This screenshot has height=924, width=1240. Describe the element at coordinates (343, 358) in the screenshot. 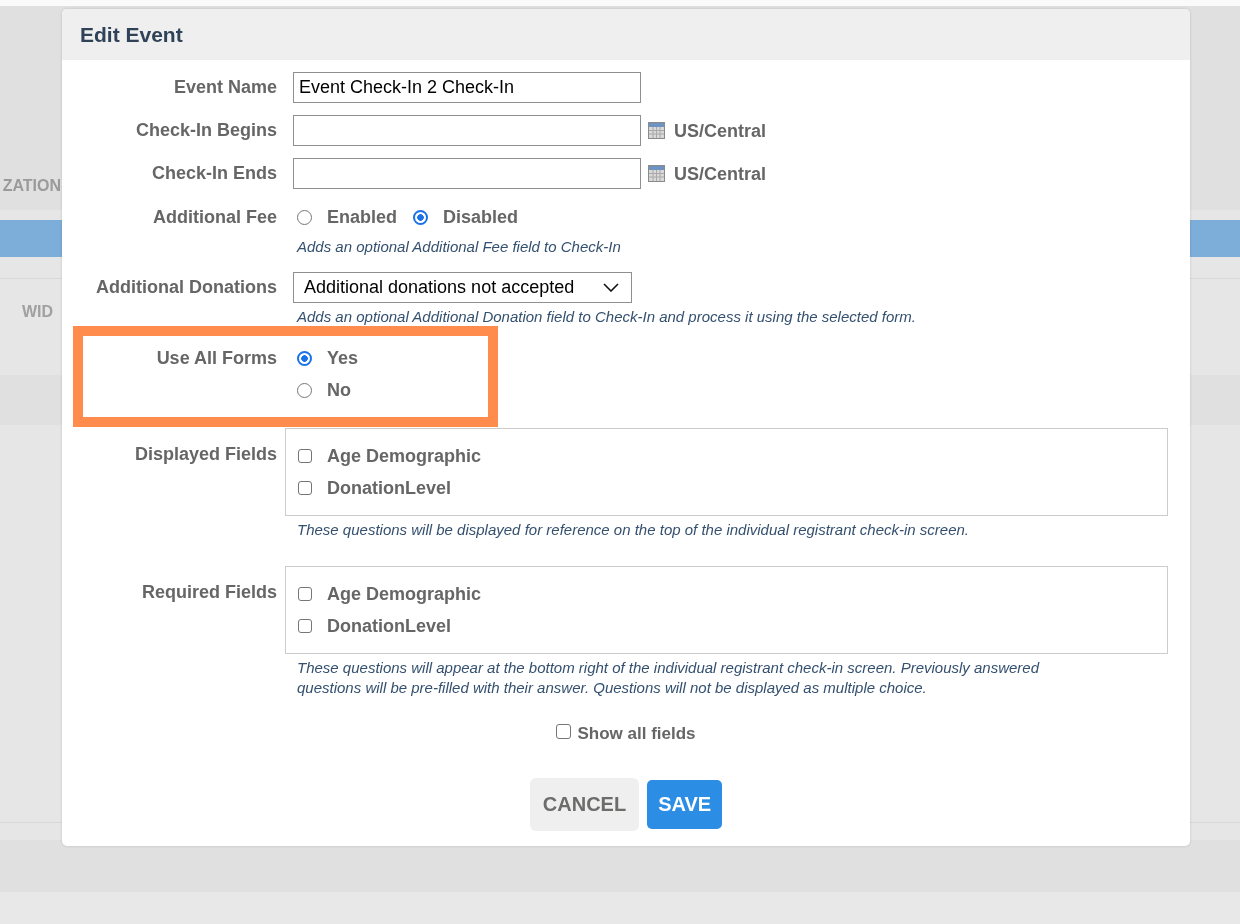

I see `radio-label: Yes` at that location.